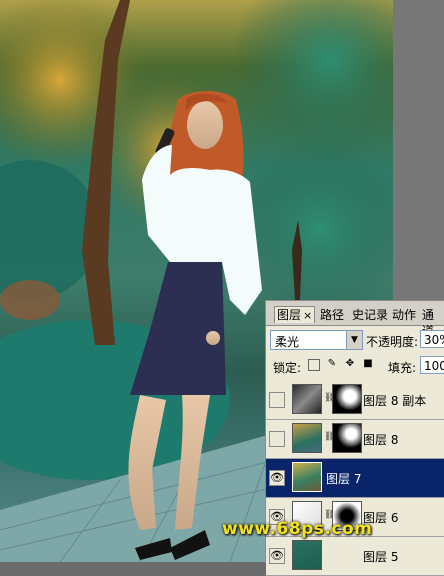  Describe the element at coordinates (370, 315) in the screenshot. I see `tab-history: 史记录` at that location.